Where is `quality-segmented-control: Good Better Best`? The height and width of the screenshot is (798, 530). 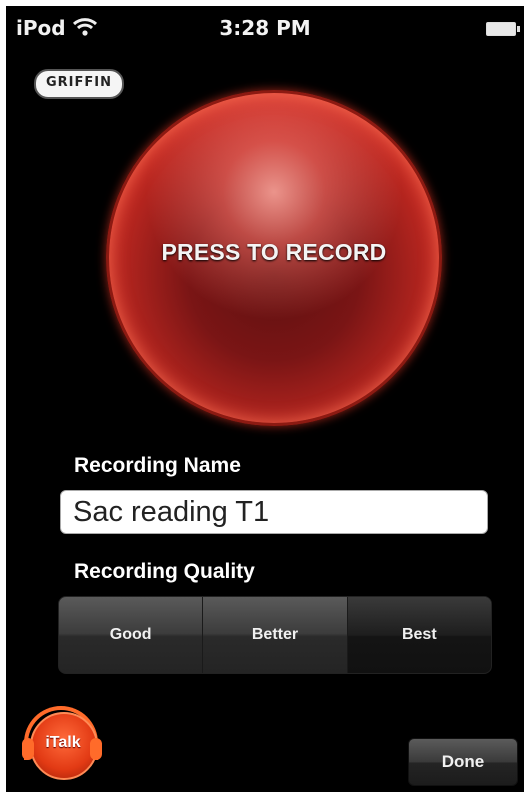
quality-segmented-control: Good Better Best is located at coordinates (275, 635).